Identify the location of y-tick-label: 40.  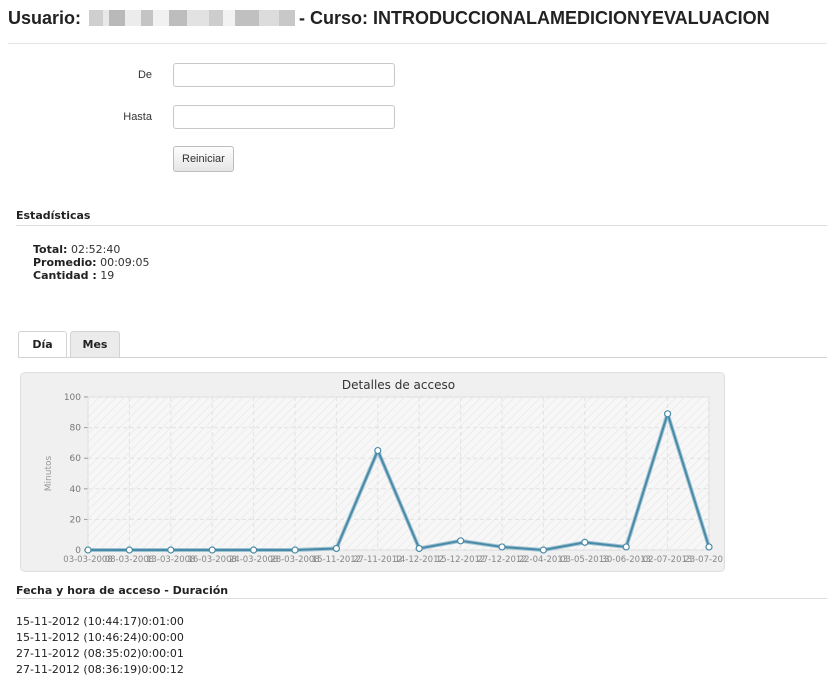
(76, 490).